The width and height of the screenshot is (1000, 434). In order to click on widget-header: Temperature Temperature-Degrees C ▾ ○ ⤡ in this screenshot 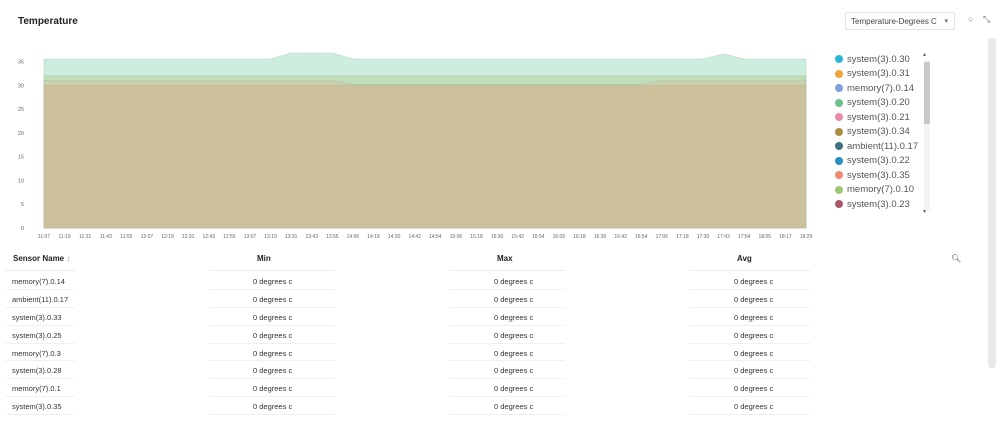, I will do `click(500, 20)`.